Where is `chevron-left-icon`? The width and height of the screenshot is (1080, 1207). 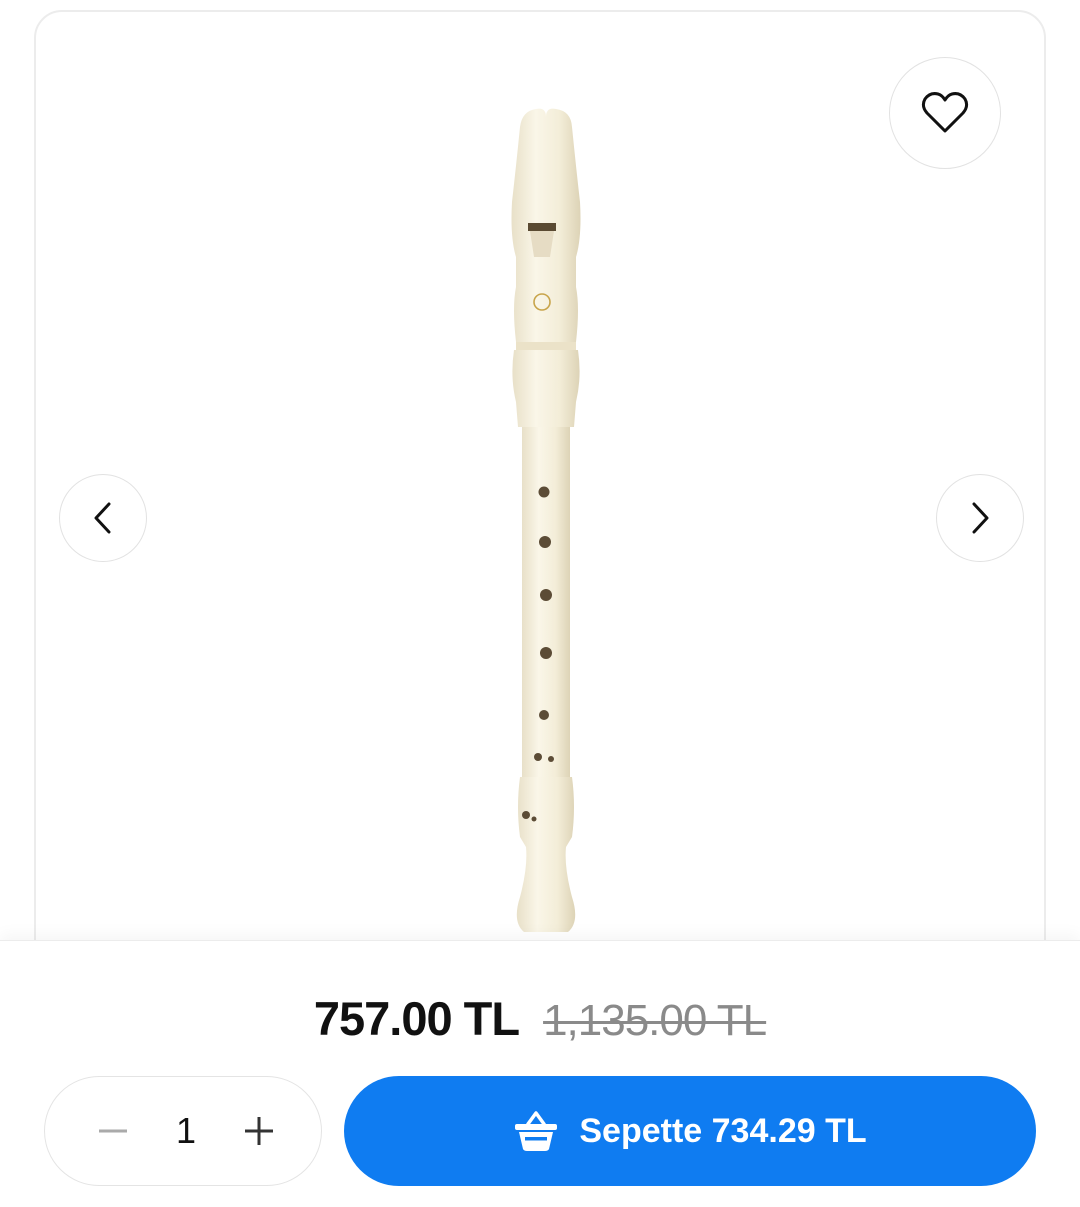 chevron-left-icon is located at coordinates (102, 518).